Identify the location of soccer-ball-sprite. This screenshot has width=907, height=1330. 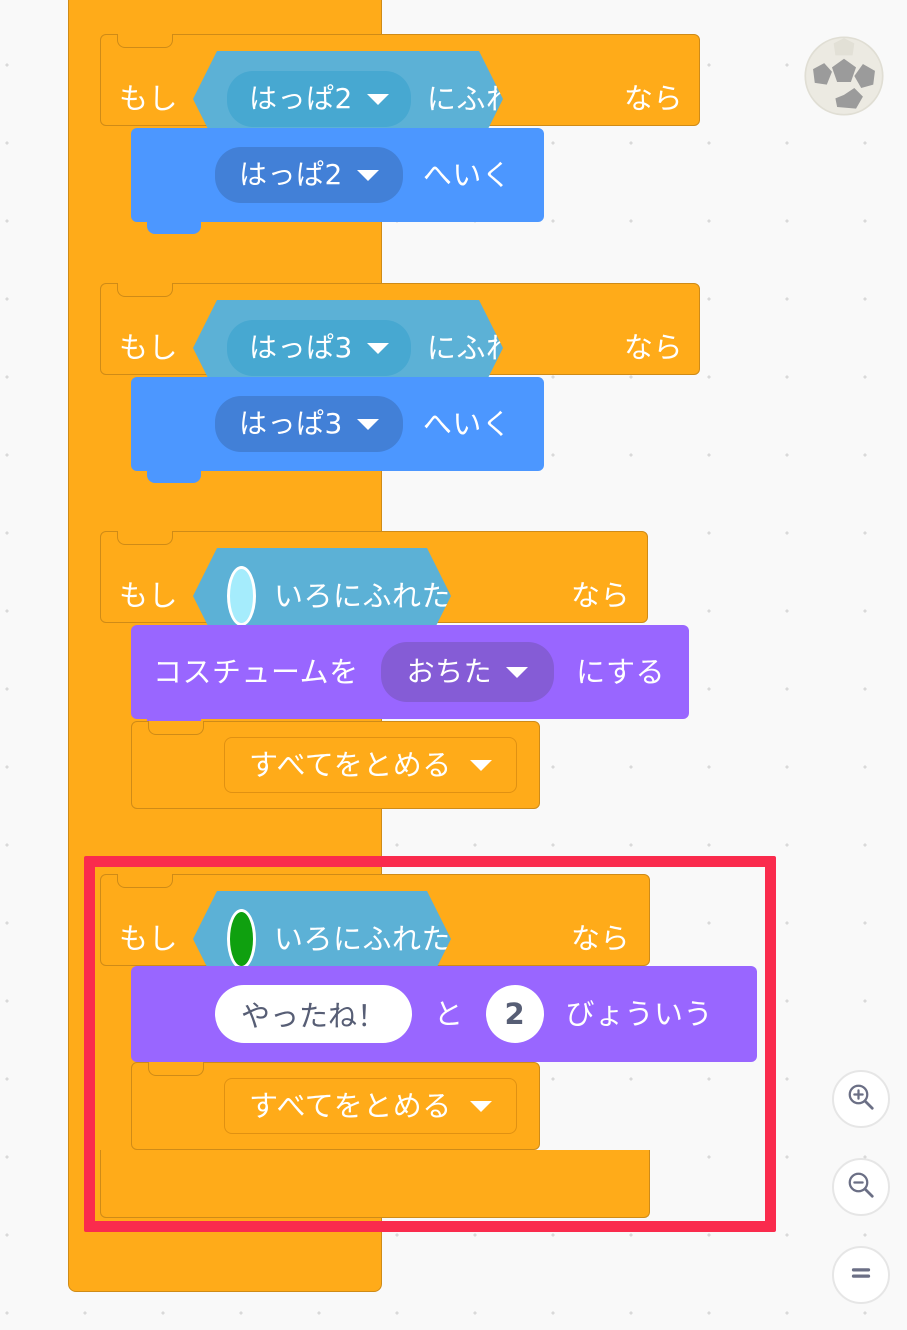
(844, 76).